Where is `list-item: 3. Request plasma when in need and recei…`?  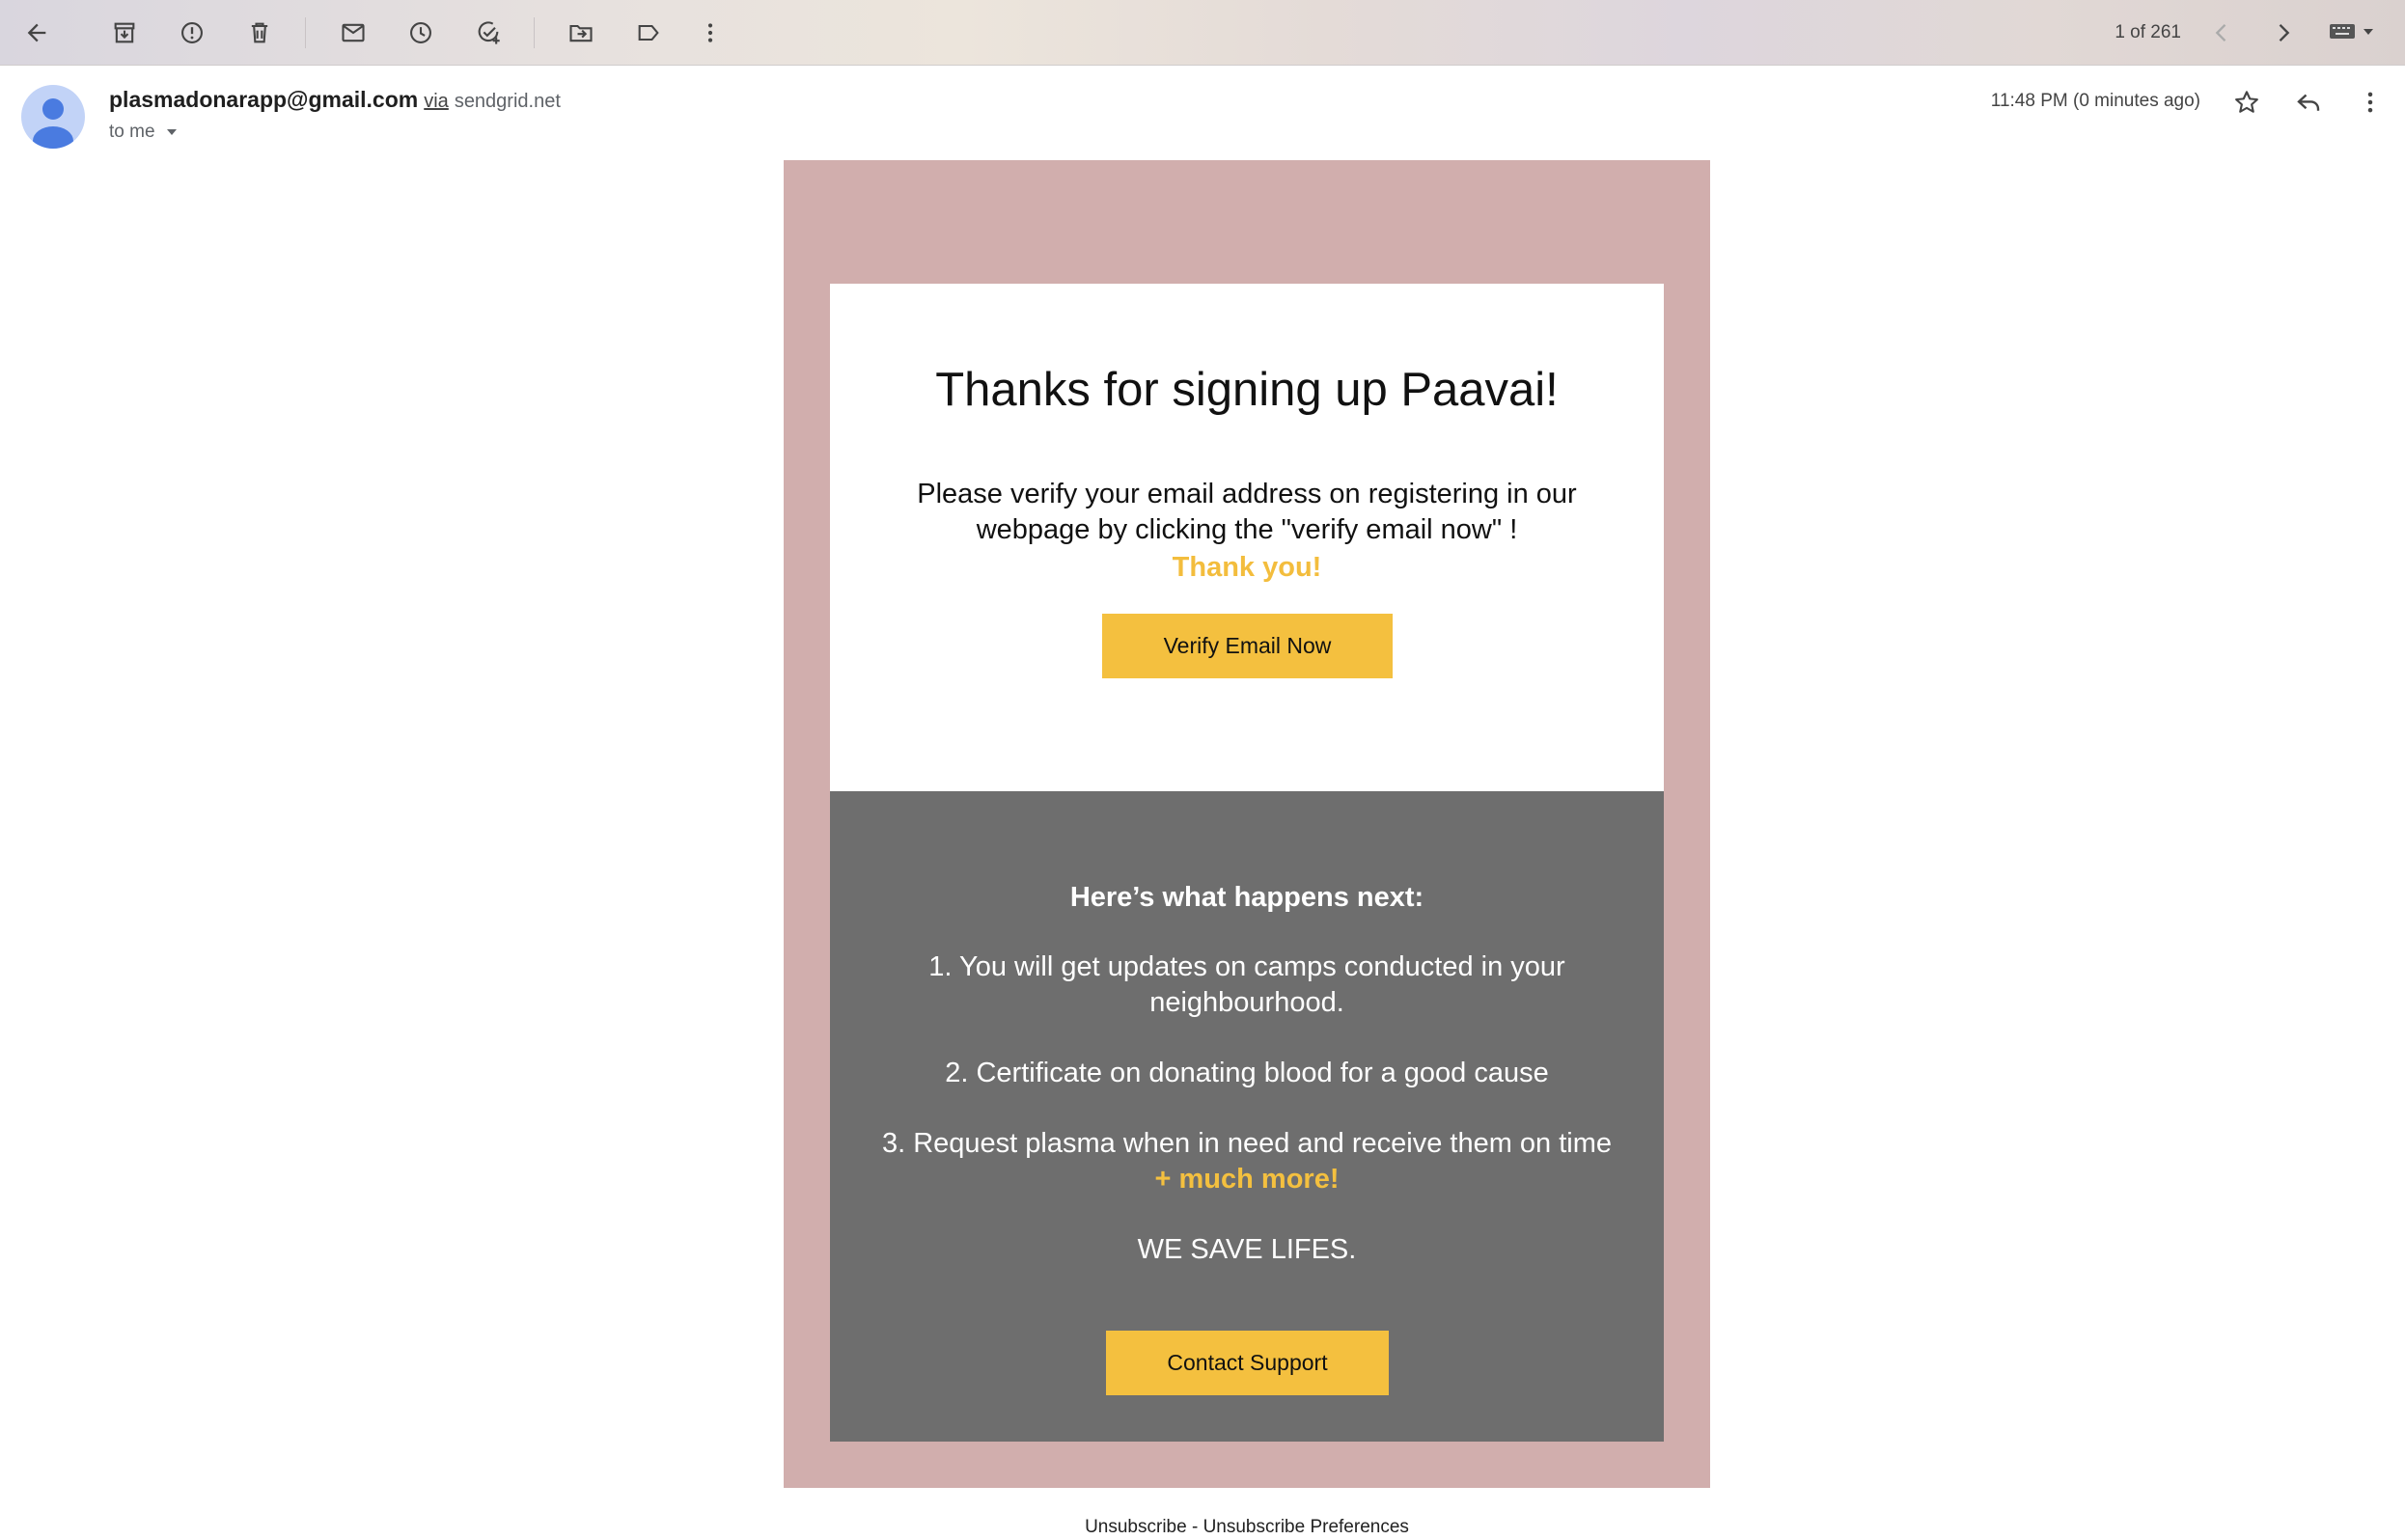
list-item: 3. Request plasma when in need and recei… is located at coordinates (1247, 1143).